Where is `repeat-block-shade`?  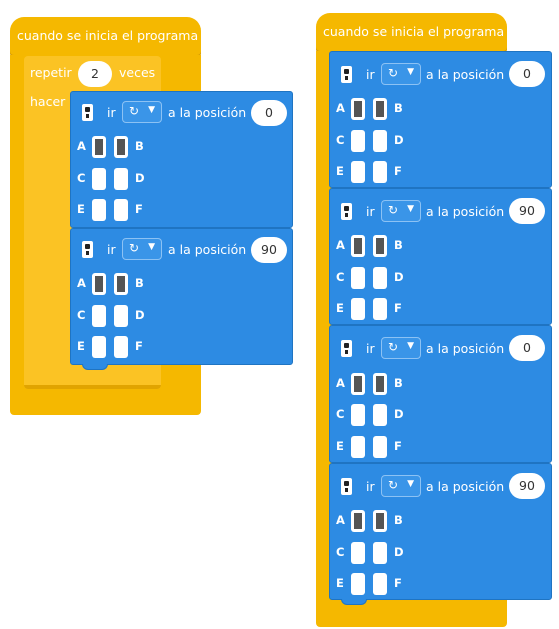
repeat-block-shade is located at coordinates (92, 387).